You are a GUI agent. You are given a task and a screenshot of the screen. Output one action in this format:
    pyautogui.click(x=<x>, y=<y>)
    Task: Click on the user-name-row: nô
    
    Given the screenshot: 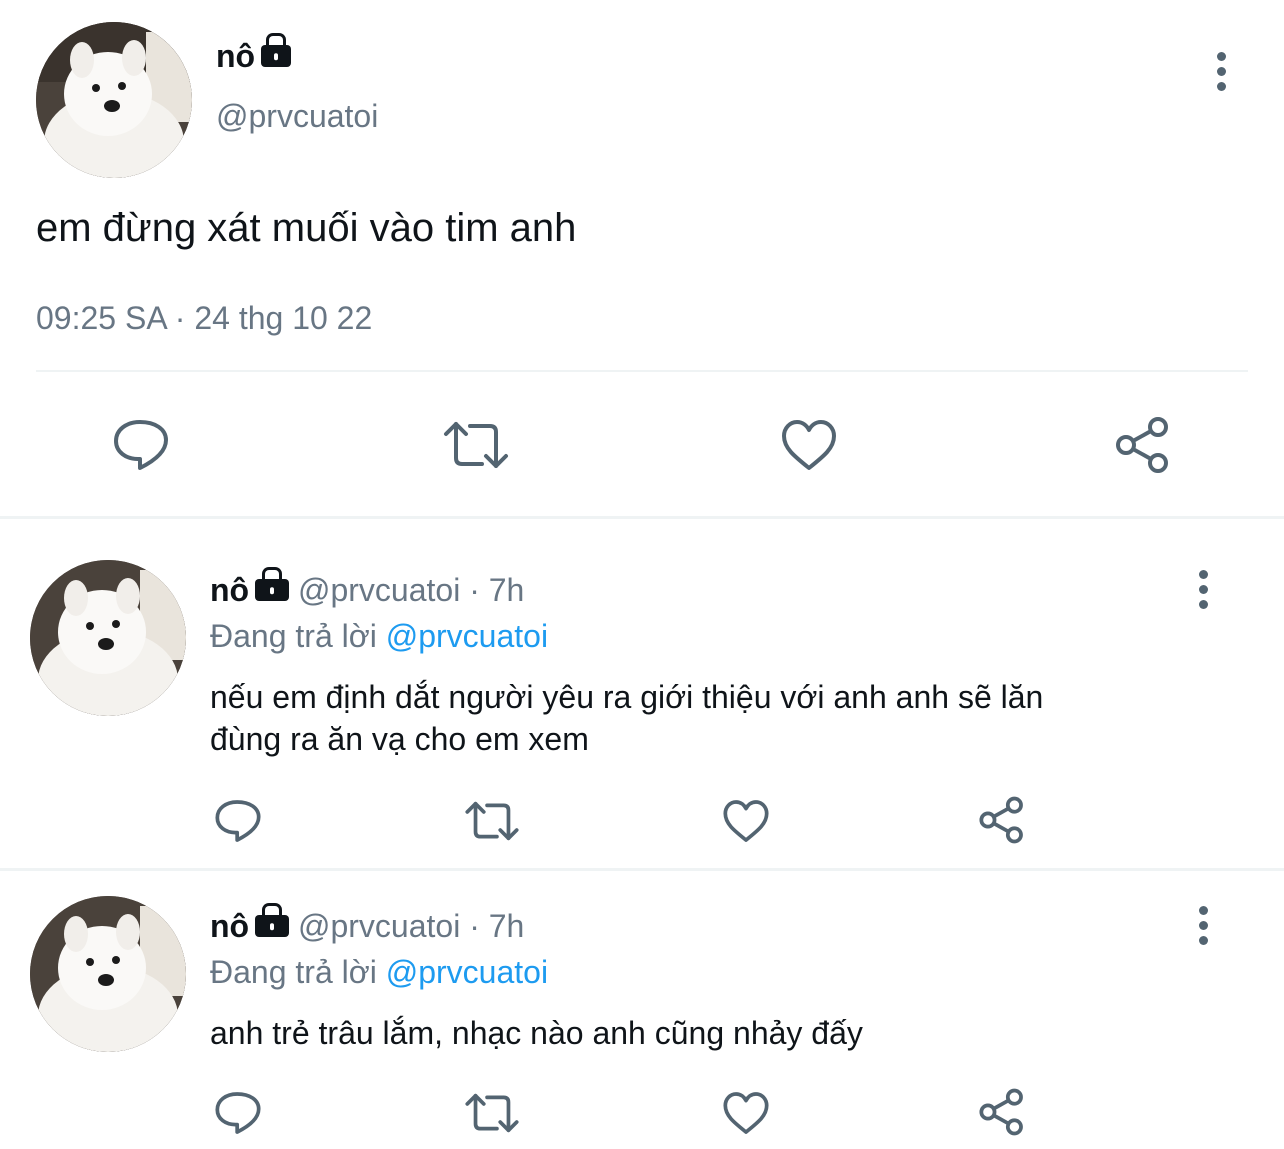 What is the action you would take?
    pyautogui.click(x=254, y=56)
    